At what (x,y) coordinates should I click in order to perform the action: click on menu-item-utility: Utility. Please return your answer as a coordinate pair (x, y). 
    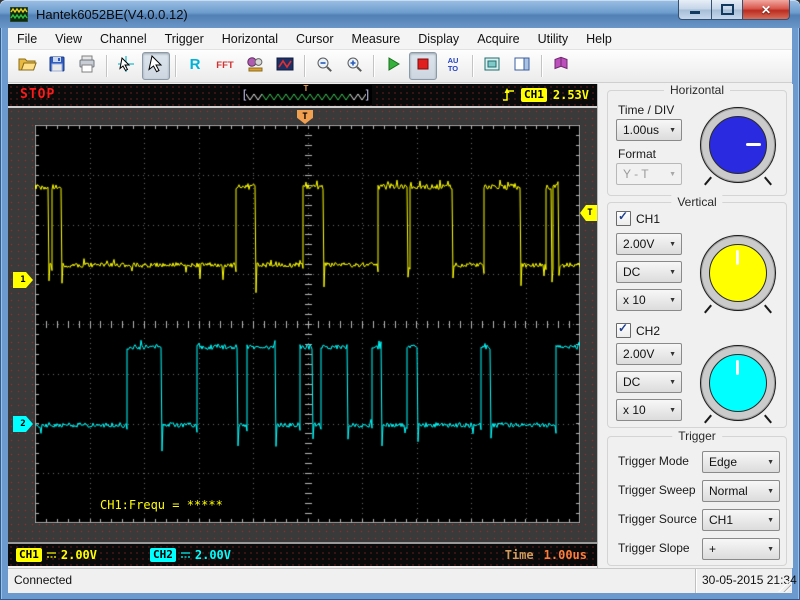
    Looking at the image, I should click on (553, 39).